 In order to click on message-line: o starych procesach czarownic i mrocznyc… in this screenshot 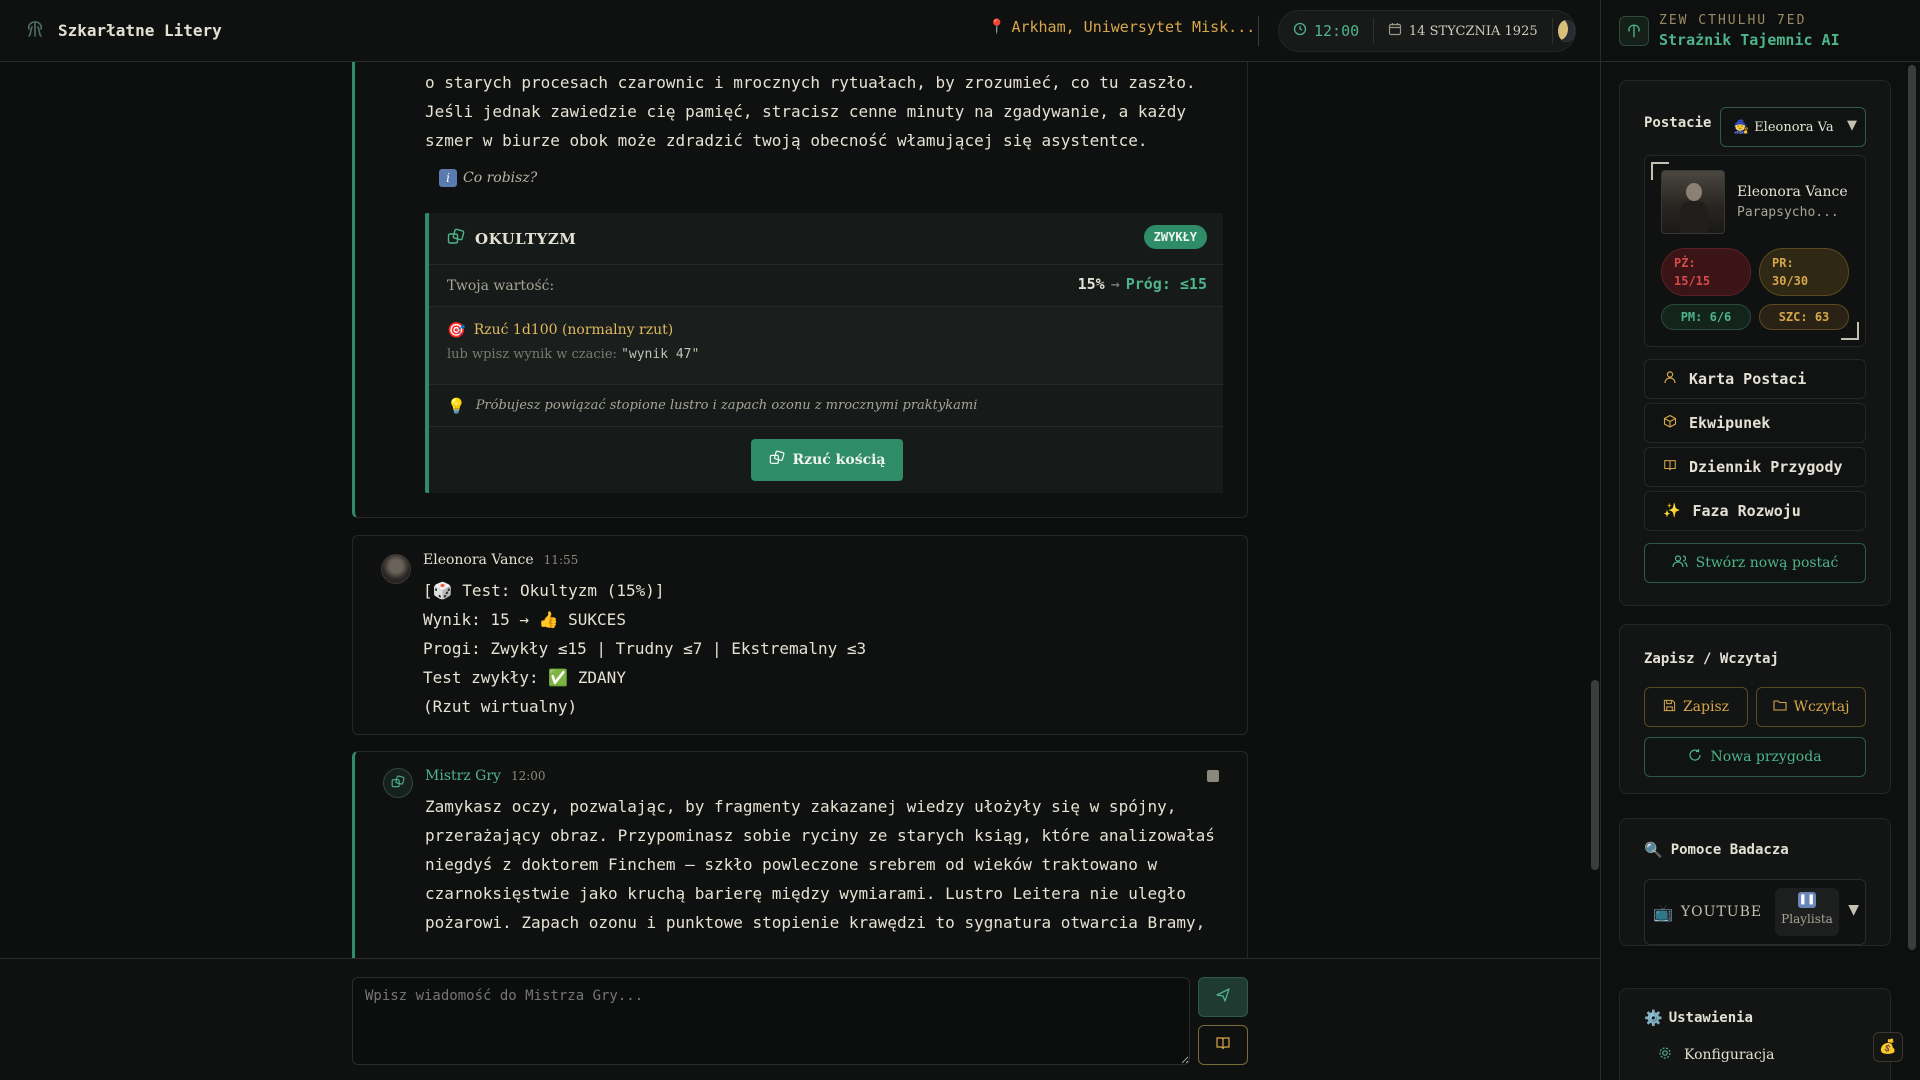, I will do `click(810, 82)`.